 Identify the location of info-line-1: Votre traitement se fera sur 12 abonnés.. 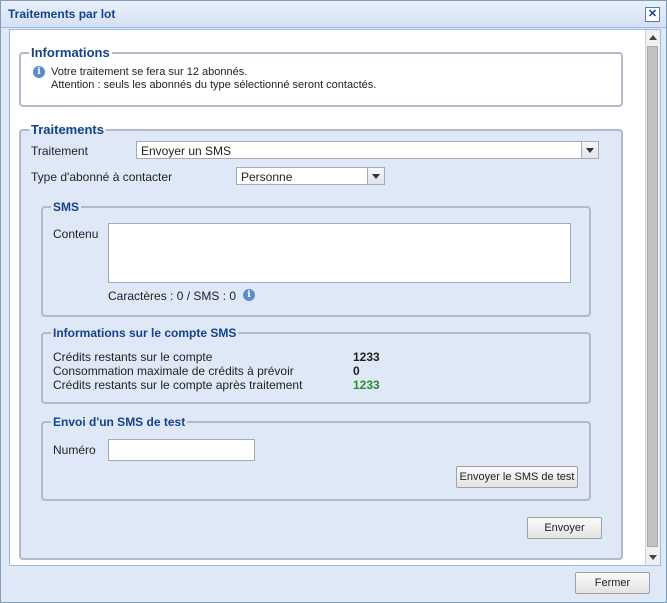
(149, 72).